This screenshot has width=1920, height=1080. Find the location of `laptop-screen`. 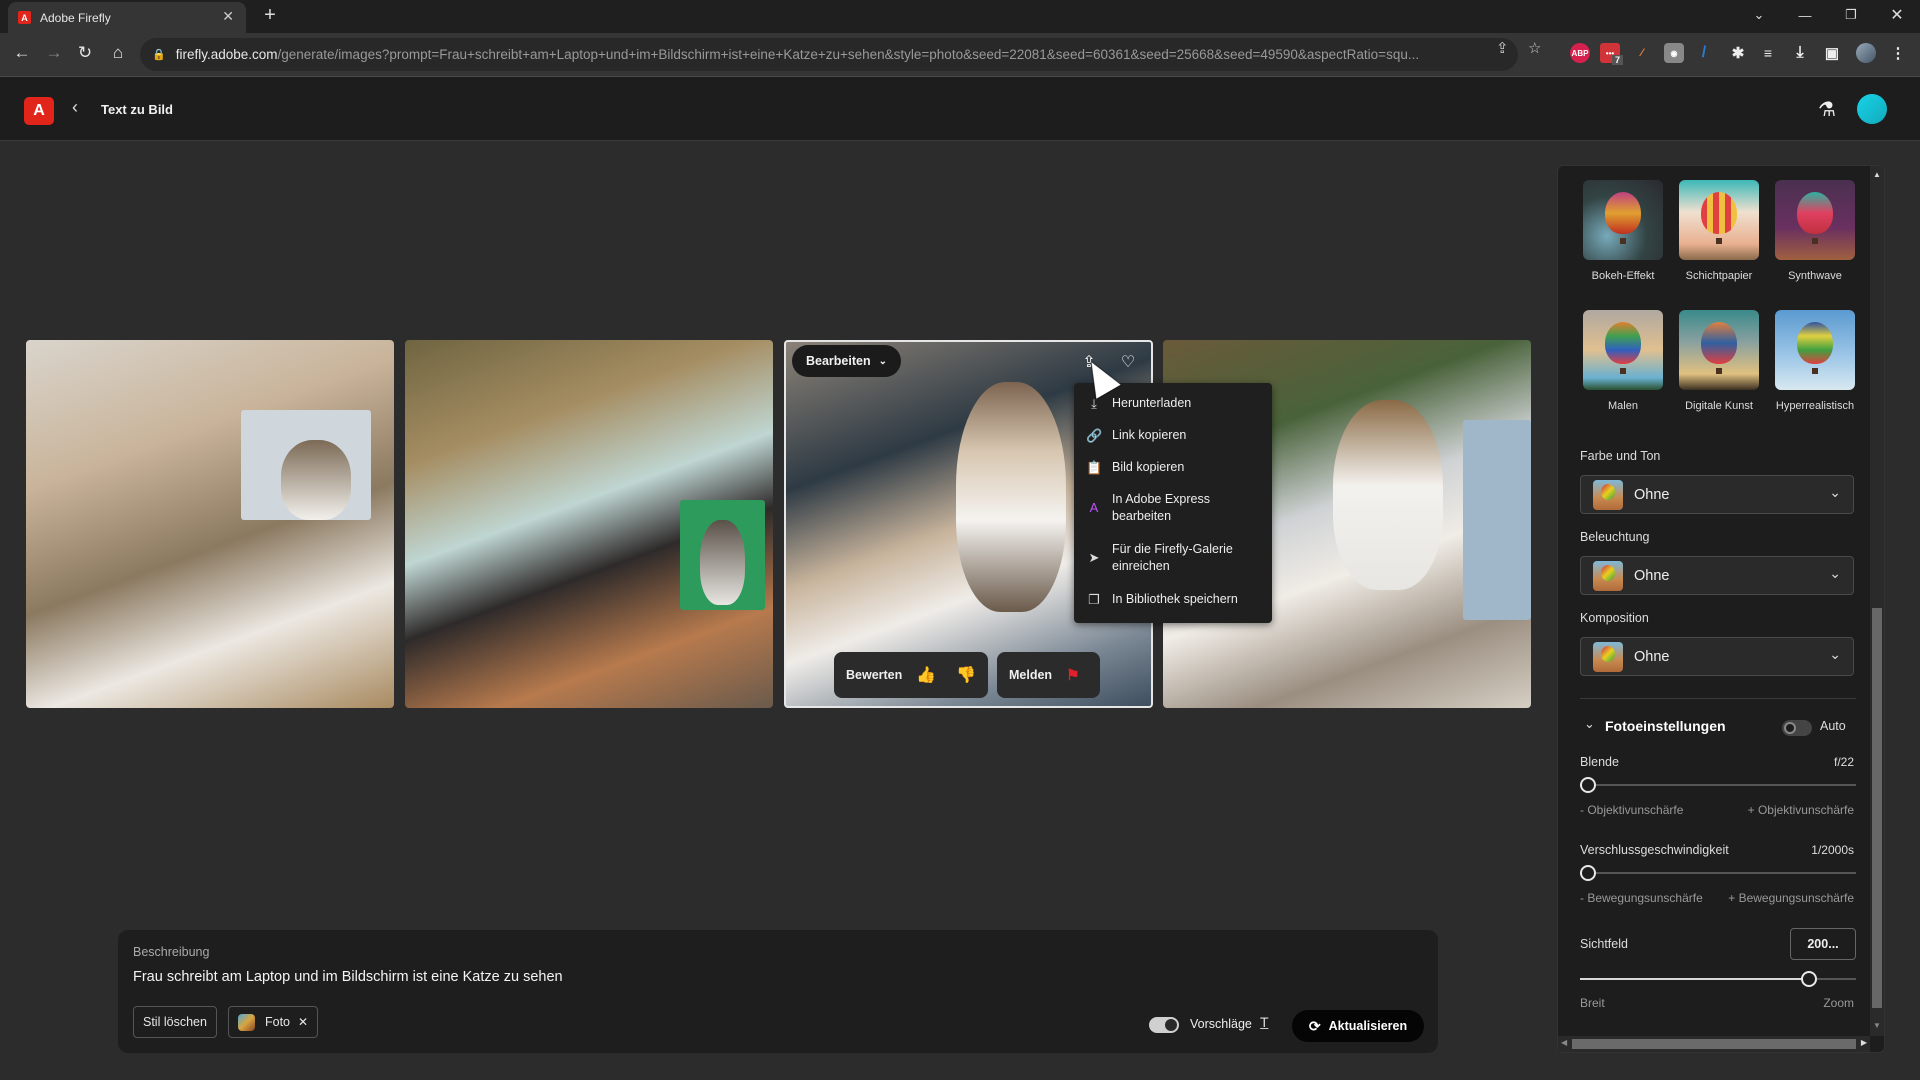

laptop-screen is located at coordinates (1497, 520).